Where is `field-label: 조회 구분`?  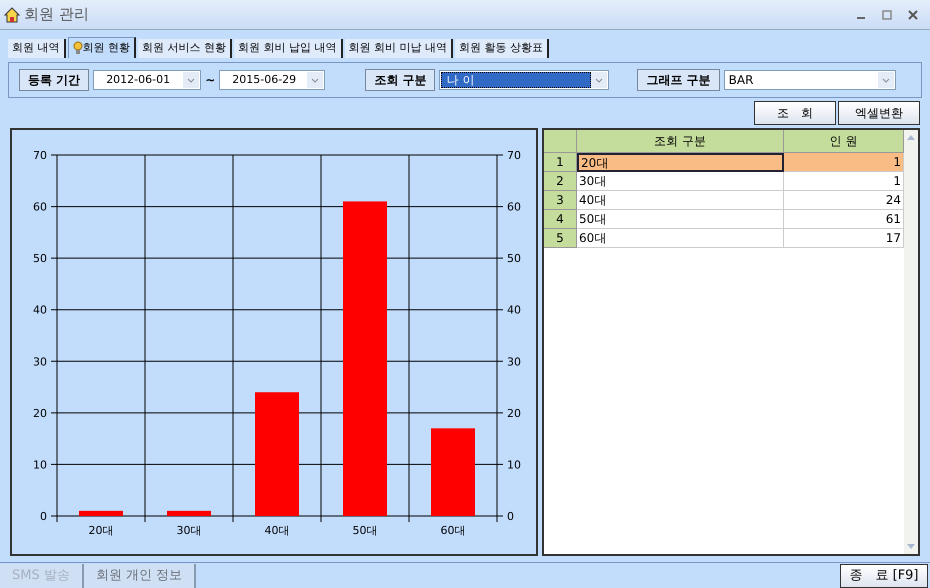
field-label: 조회 구분 is located at coordinates (400, 80).